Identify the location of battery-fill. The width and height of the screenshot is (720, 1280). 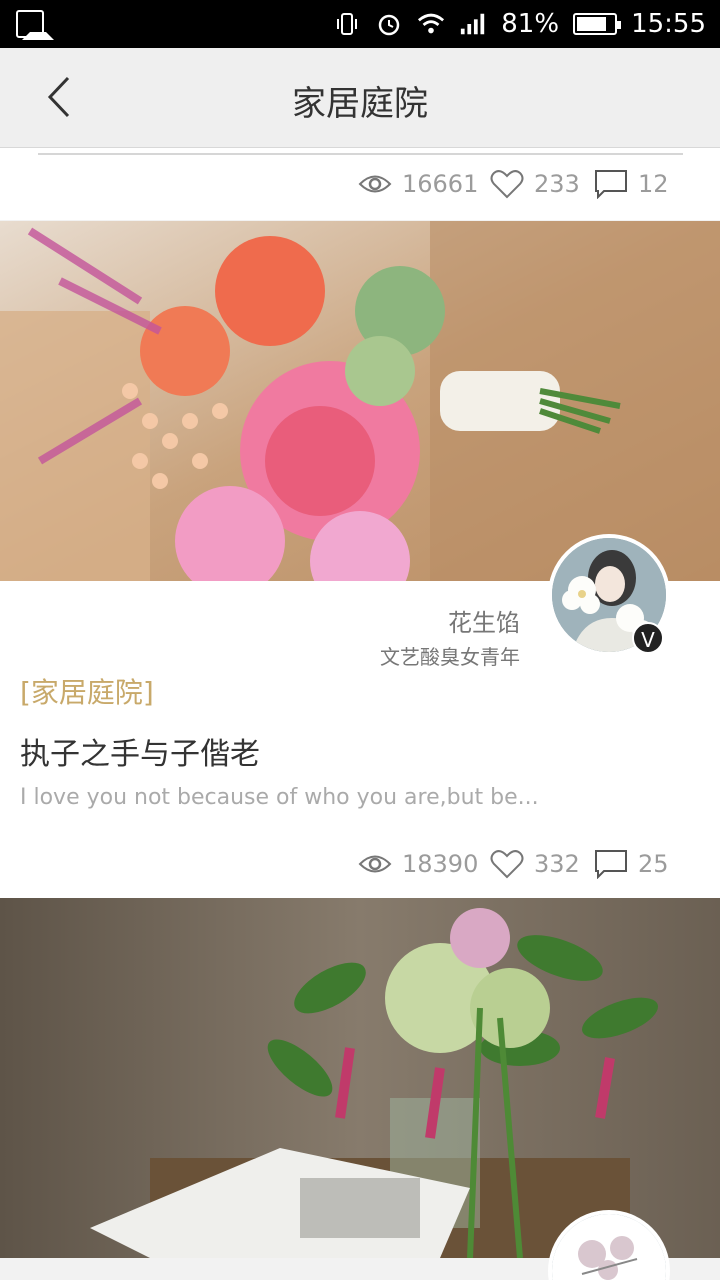
(592, 24).